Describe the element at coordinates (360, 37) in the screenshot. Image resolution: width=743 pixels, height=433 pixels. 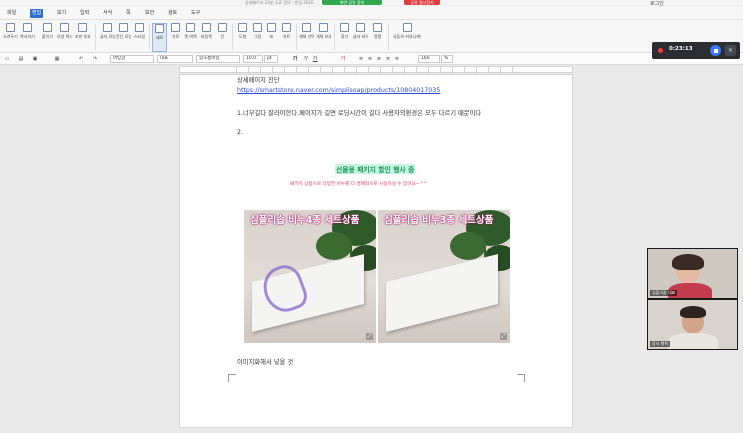
I see `replace-button: 글자 바꾸기` at that location.